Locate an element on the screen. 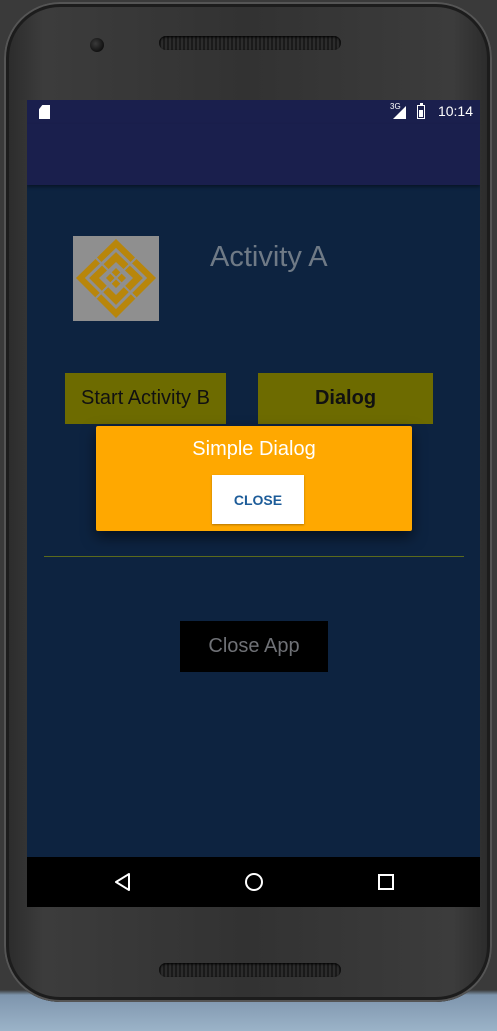  status-bar: 3G 10:14 is located at coordinates (253, 112).